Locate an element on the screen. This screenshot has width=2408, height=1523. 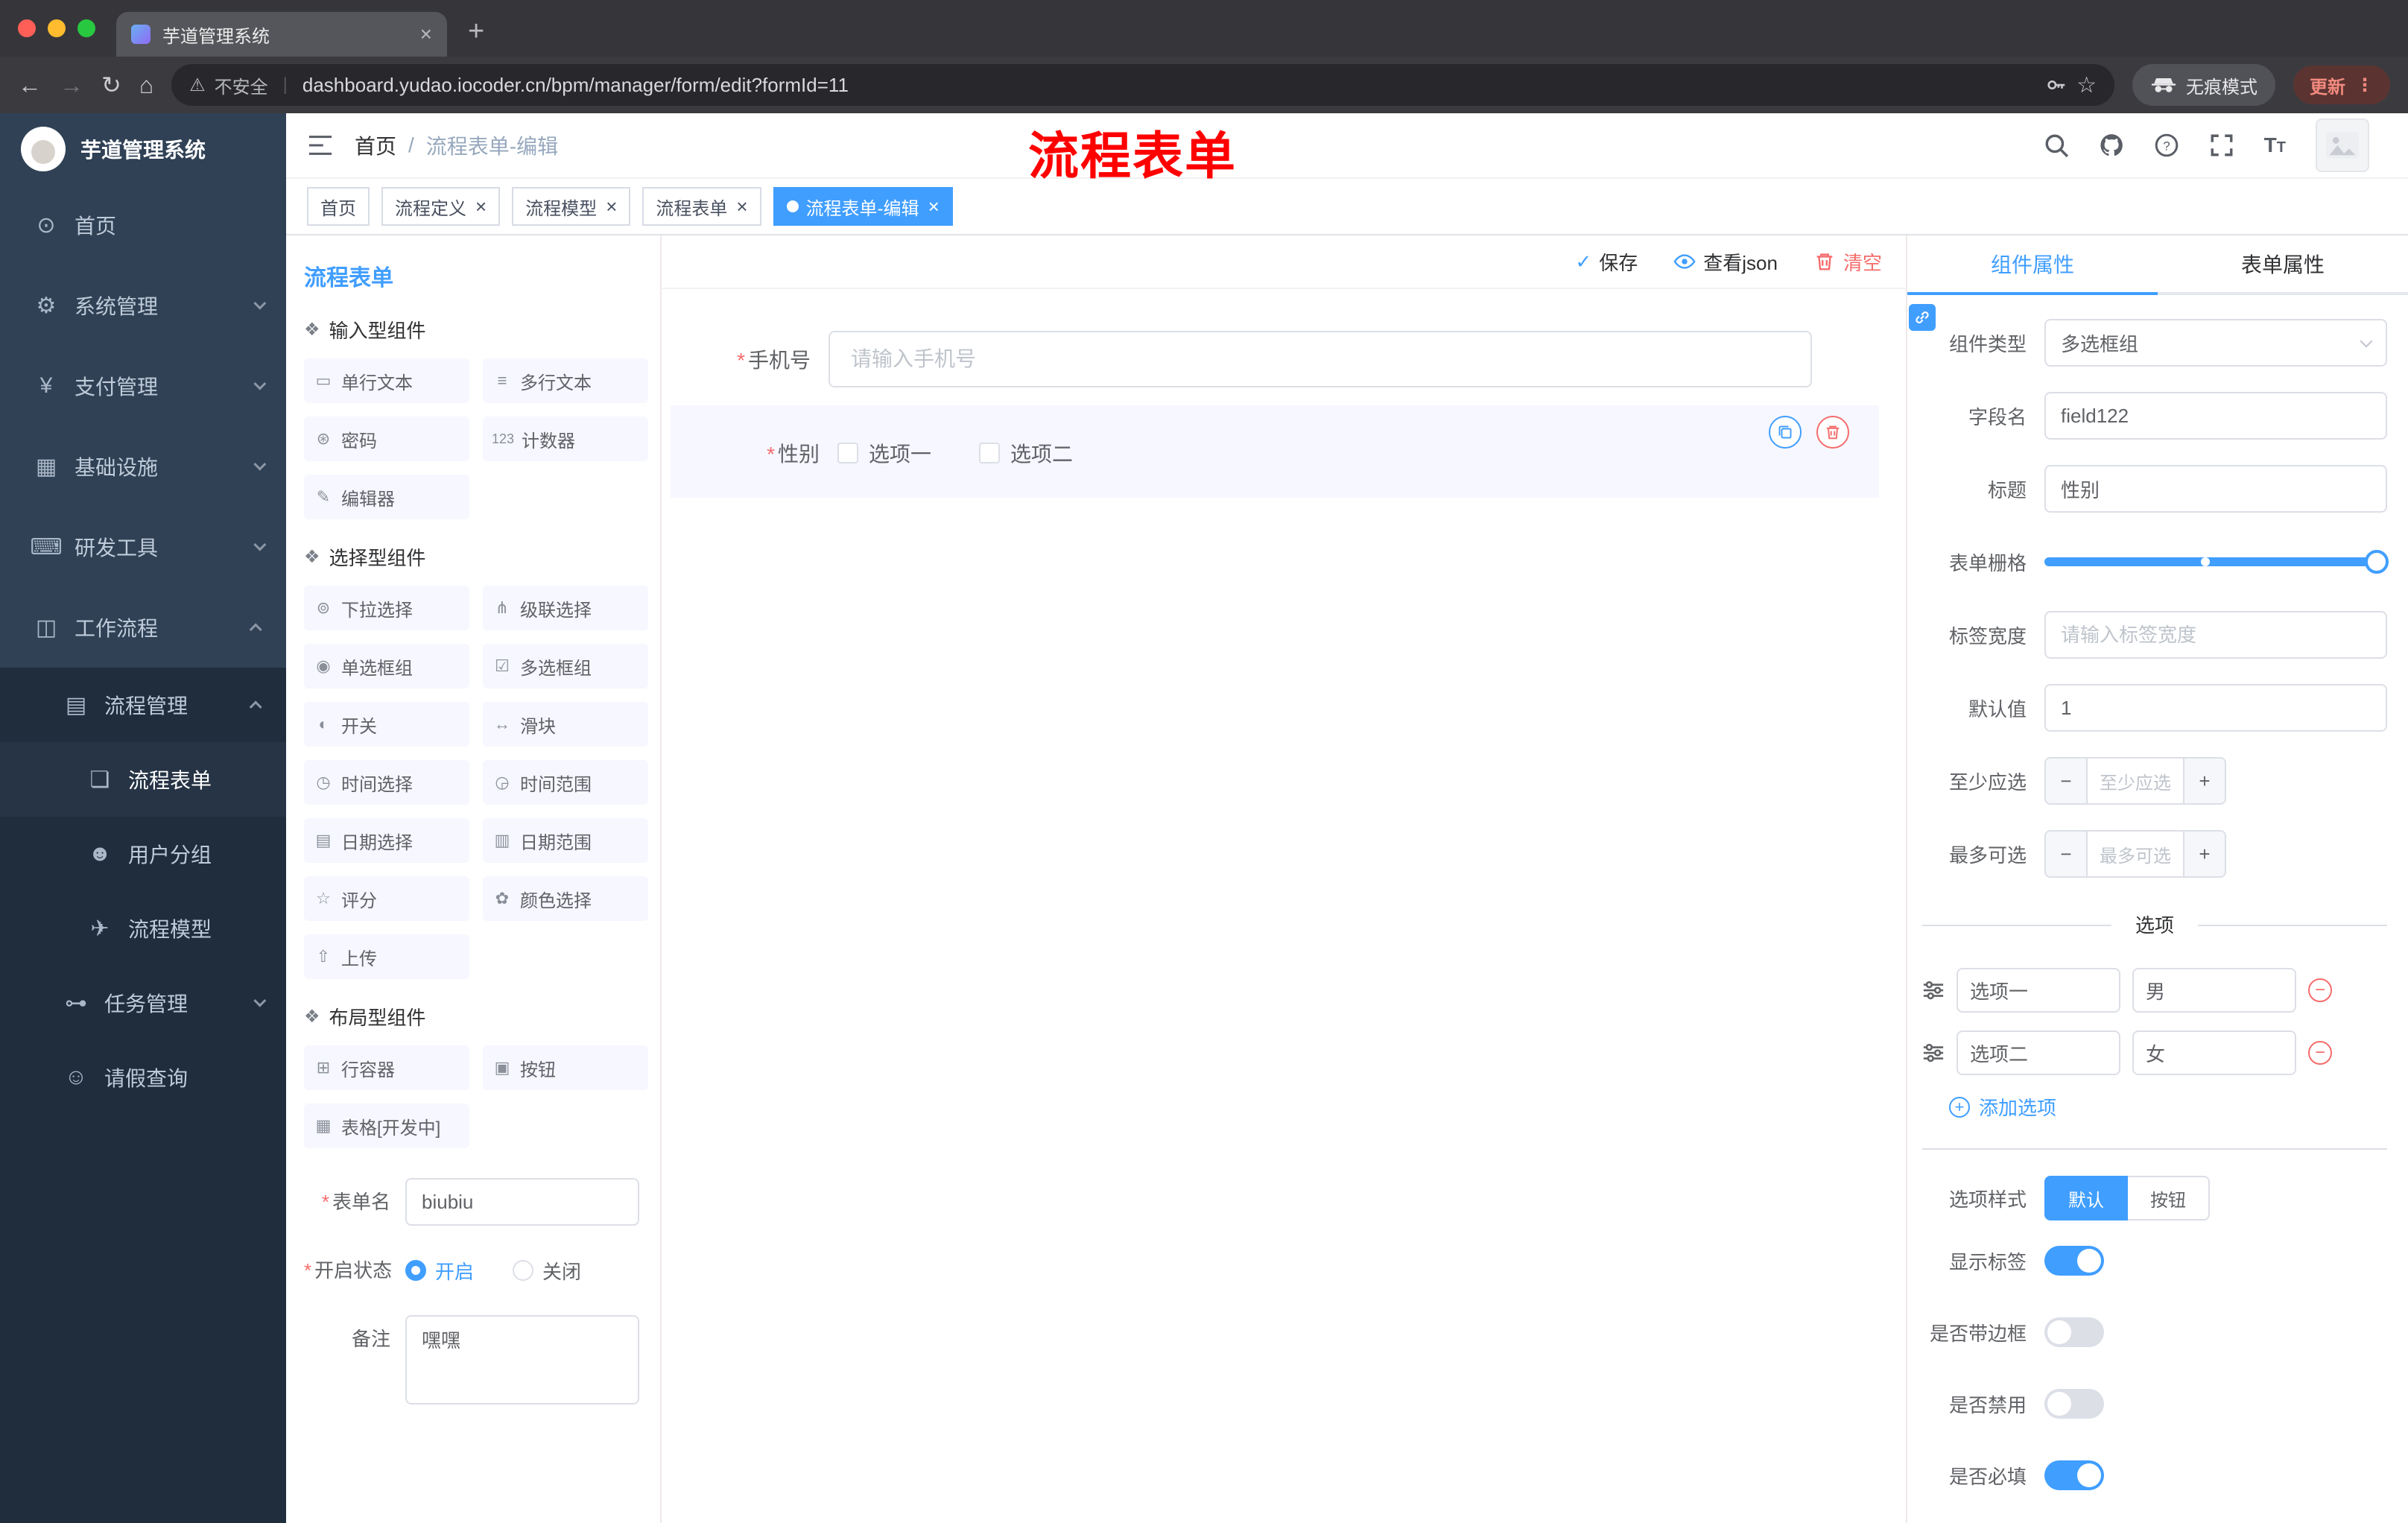
component-select: ⊚ 下拉选择 is located at coordinates (386, 608).